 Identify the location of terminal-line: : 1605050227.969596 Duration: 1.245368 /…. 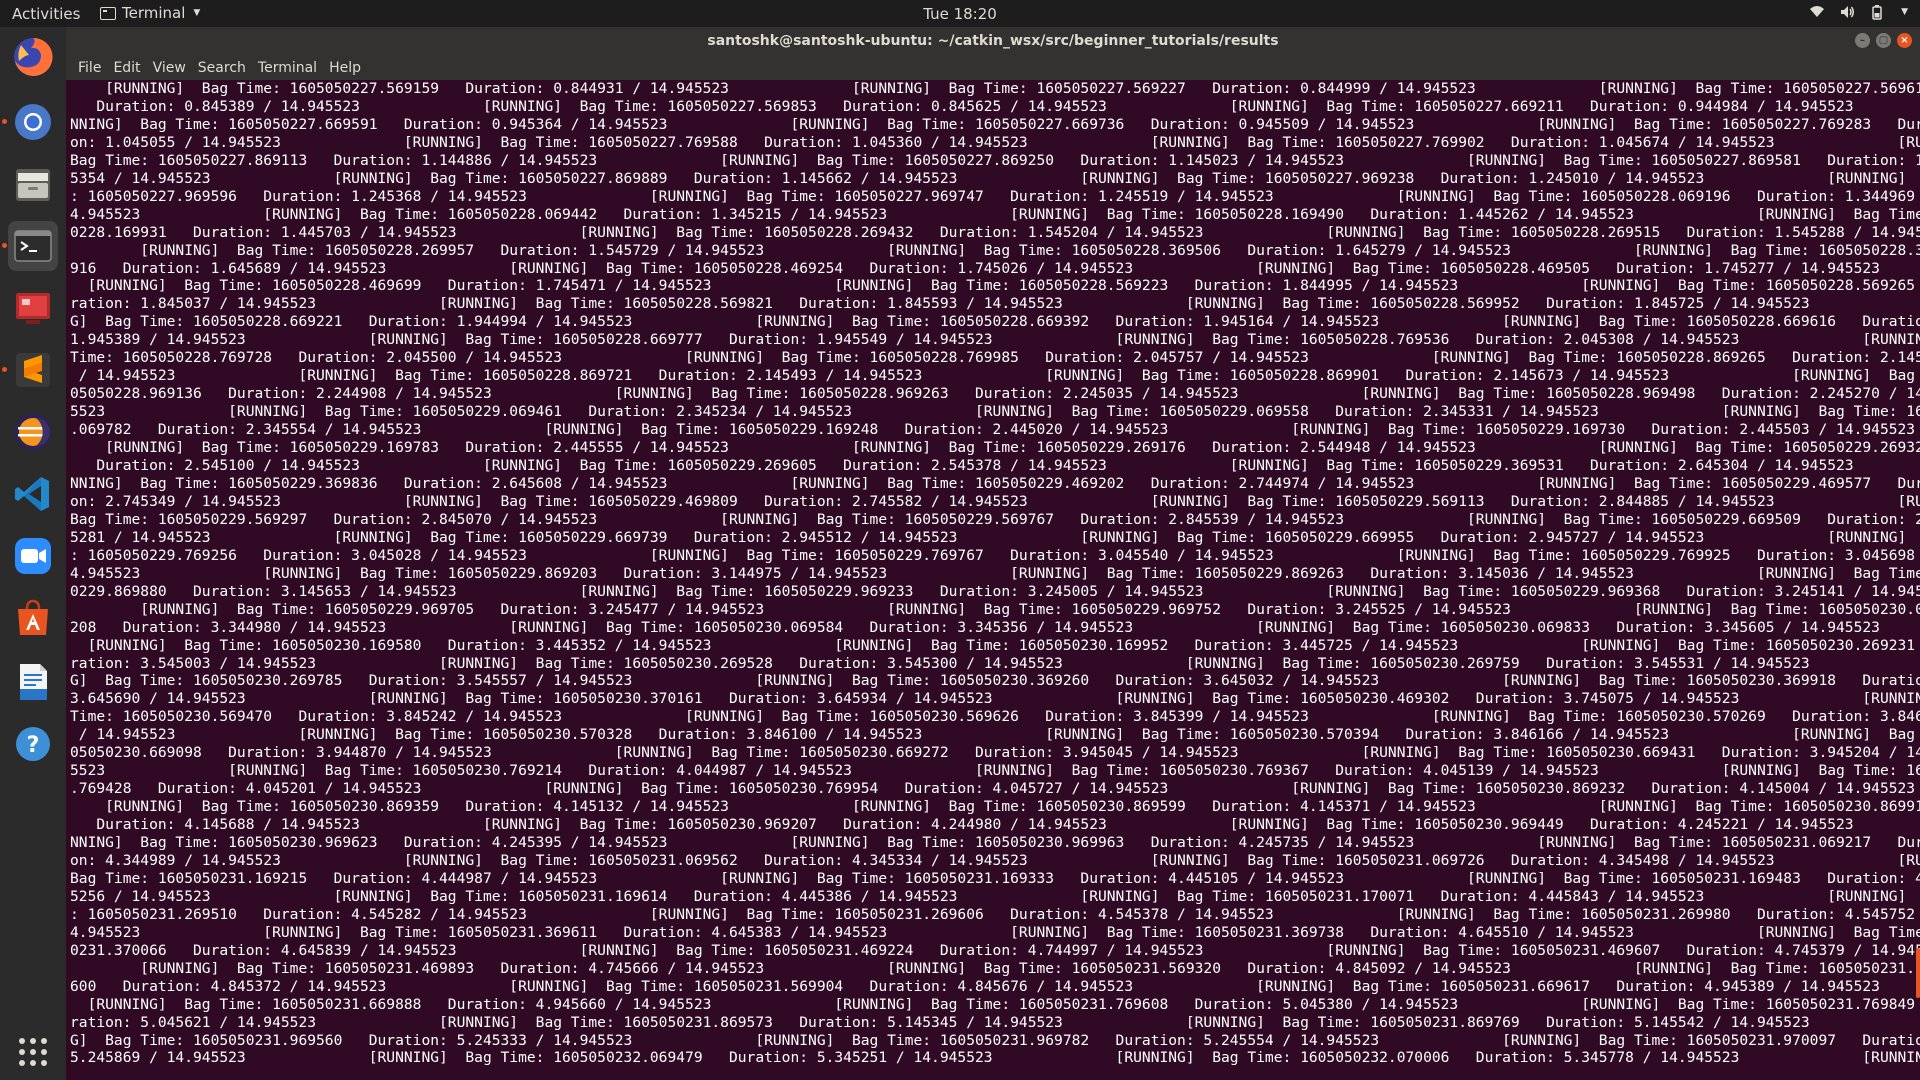
(995, 196).